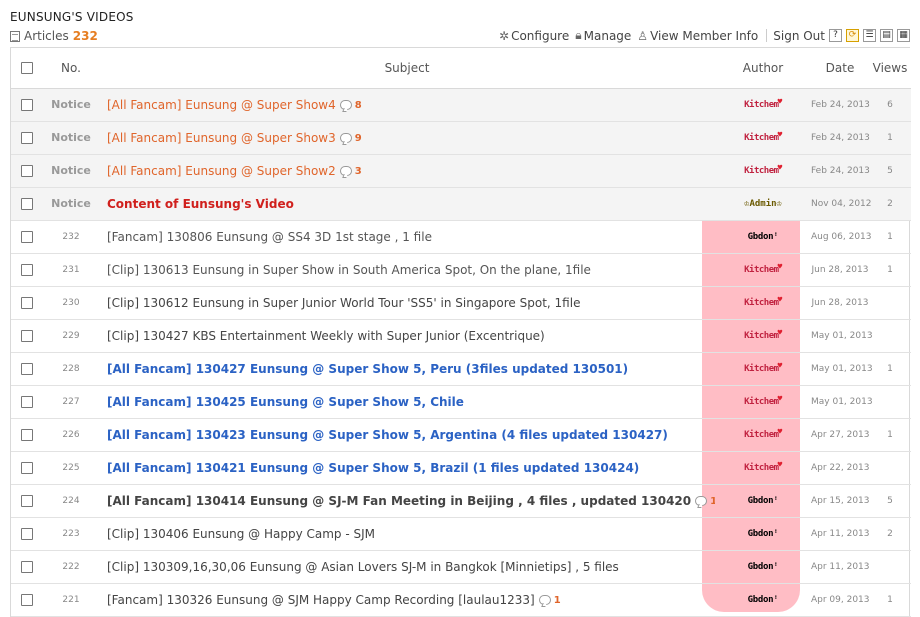 The width and height of the screenshot is (920, 617). What do you see at coordinates (71, 68) in the screenshot?
I see `header-no: No.` at bounding box center [71, 68].